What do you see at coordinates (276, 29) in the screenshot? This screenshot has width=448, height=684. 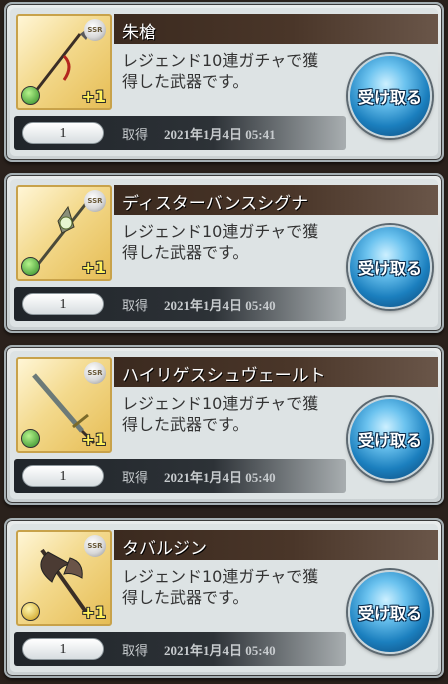 I see `title-bar: 朱槍` at bounding box center [276, 29].